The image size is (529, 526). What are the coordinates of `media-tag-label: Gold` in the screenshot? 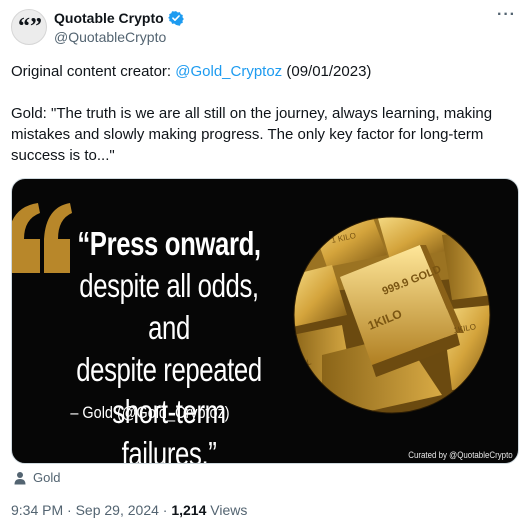 It's located at (47, 477).